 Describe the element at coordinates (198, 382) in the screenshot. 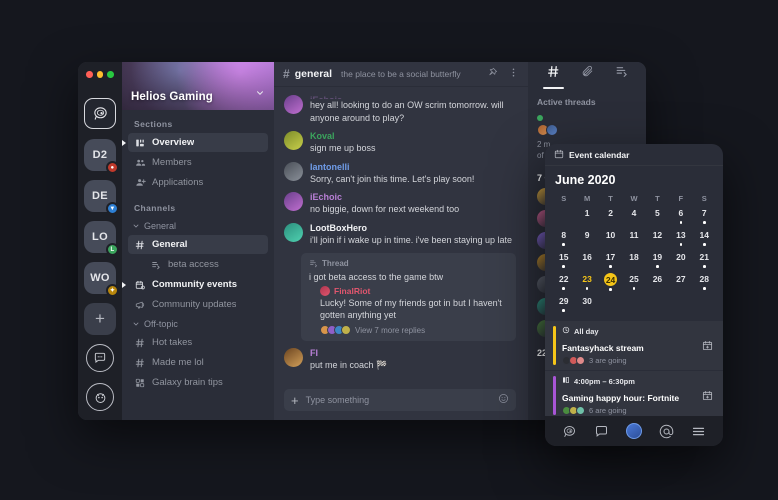

I see `channel-galaxy-brain-tips: Galaxy brain tips` at that location.